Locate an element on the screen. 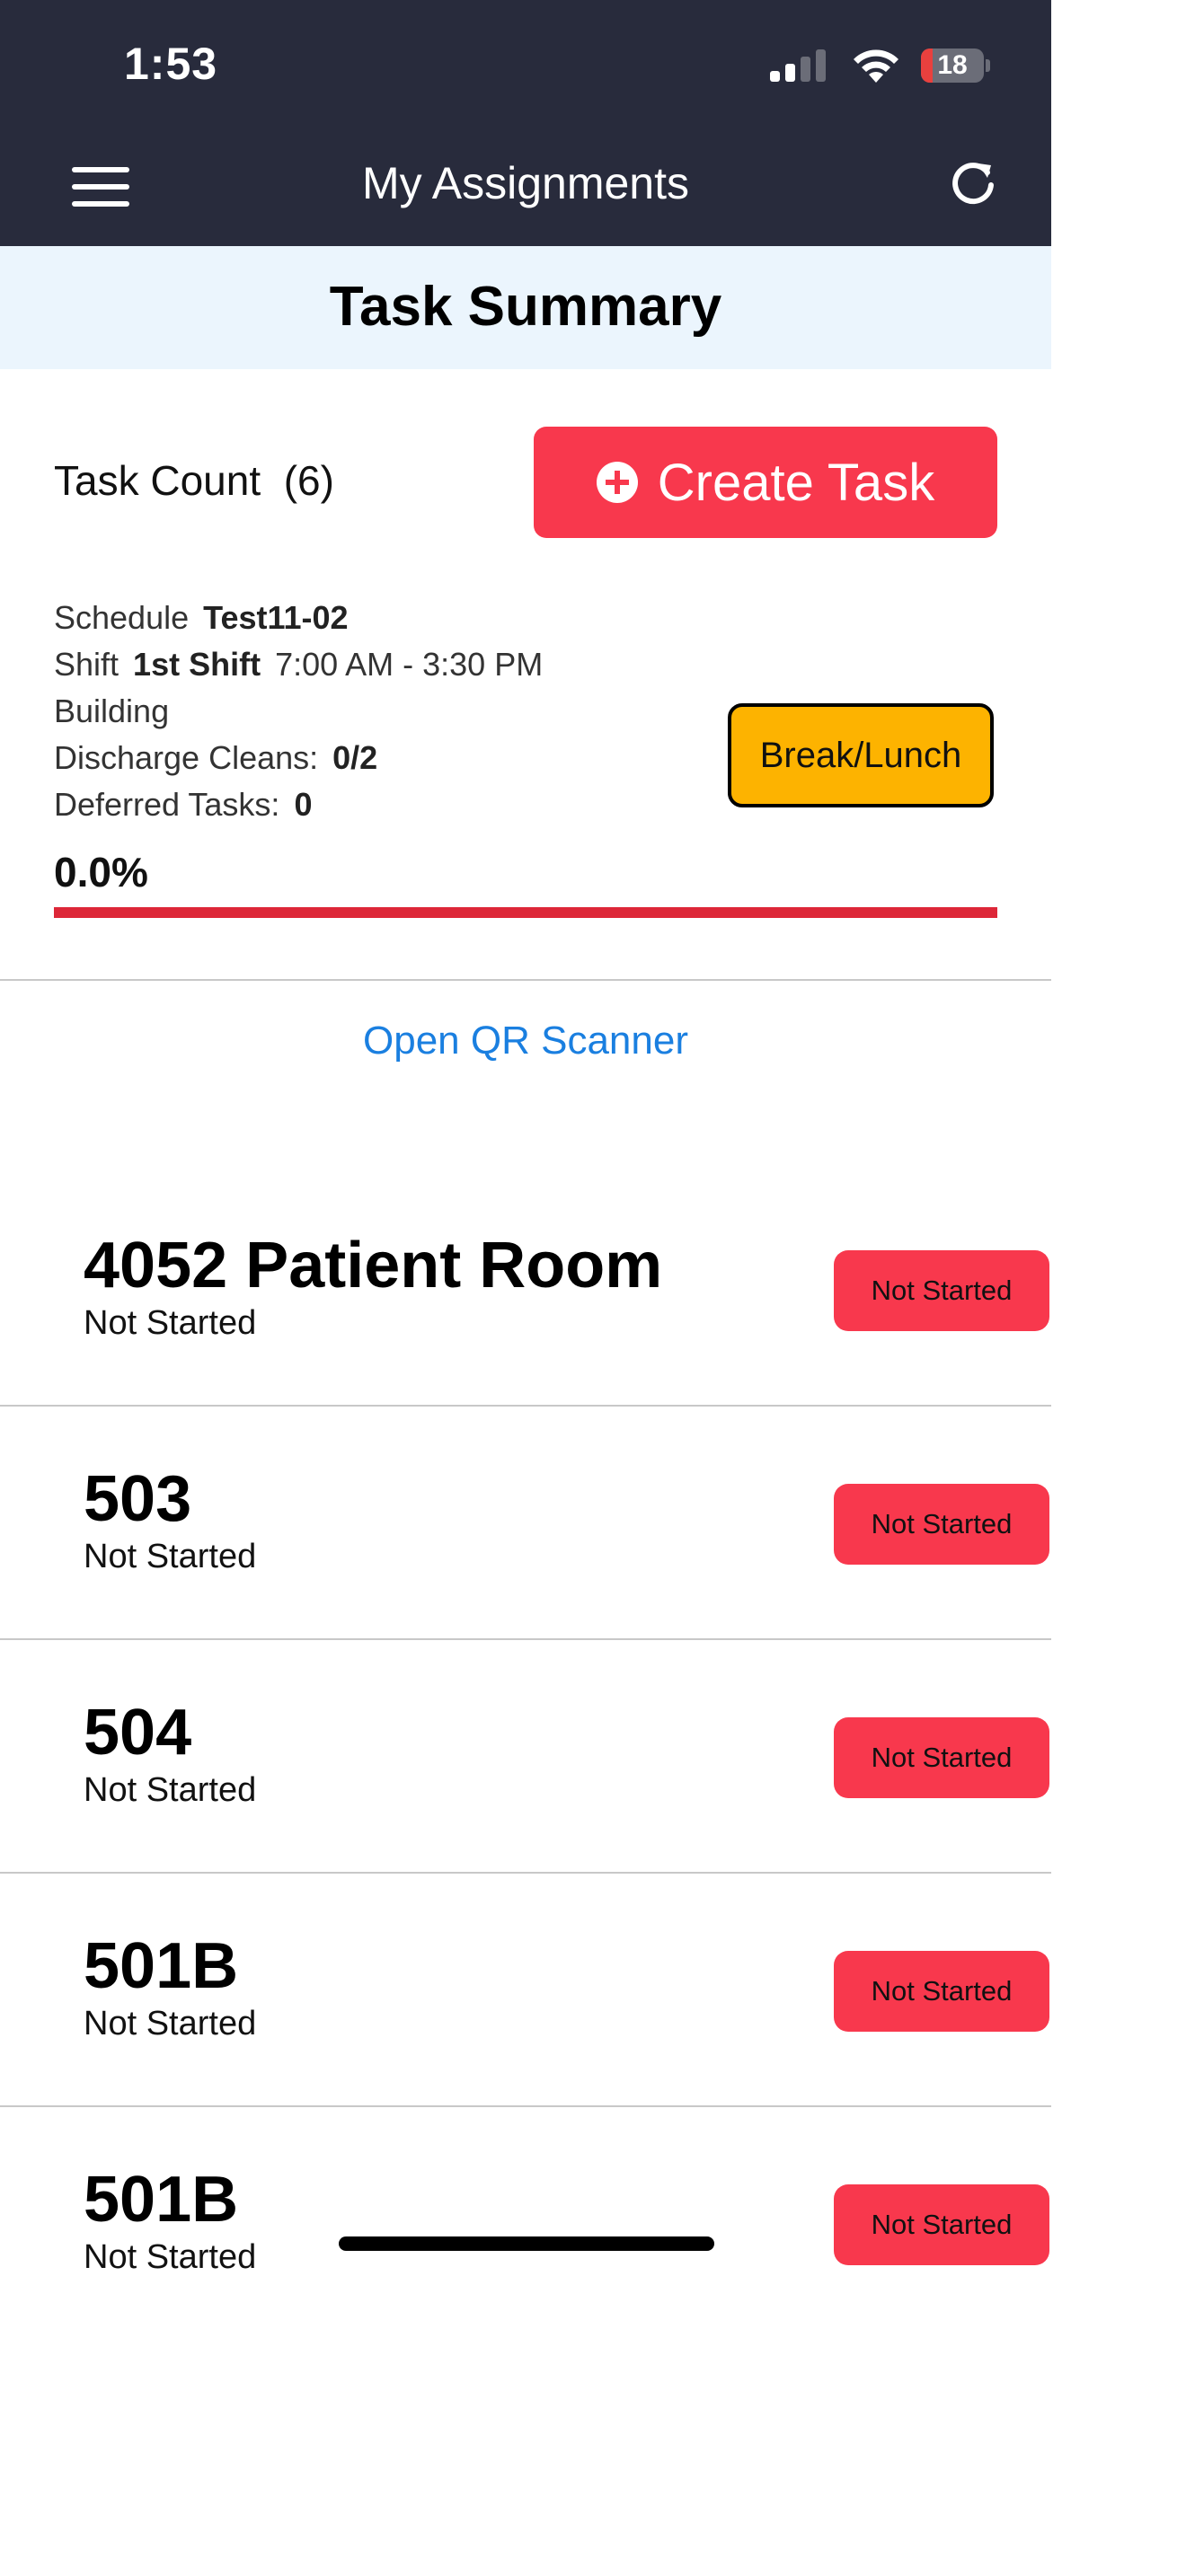 This screenshot has width=1186, height=2576. list-bottom-mask is located at coordinates (525, 2423).